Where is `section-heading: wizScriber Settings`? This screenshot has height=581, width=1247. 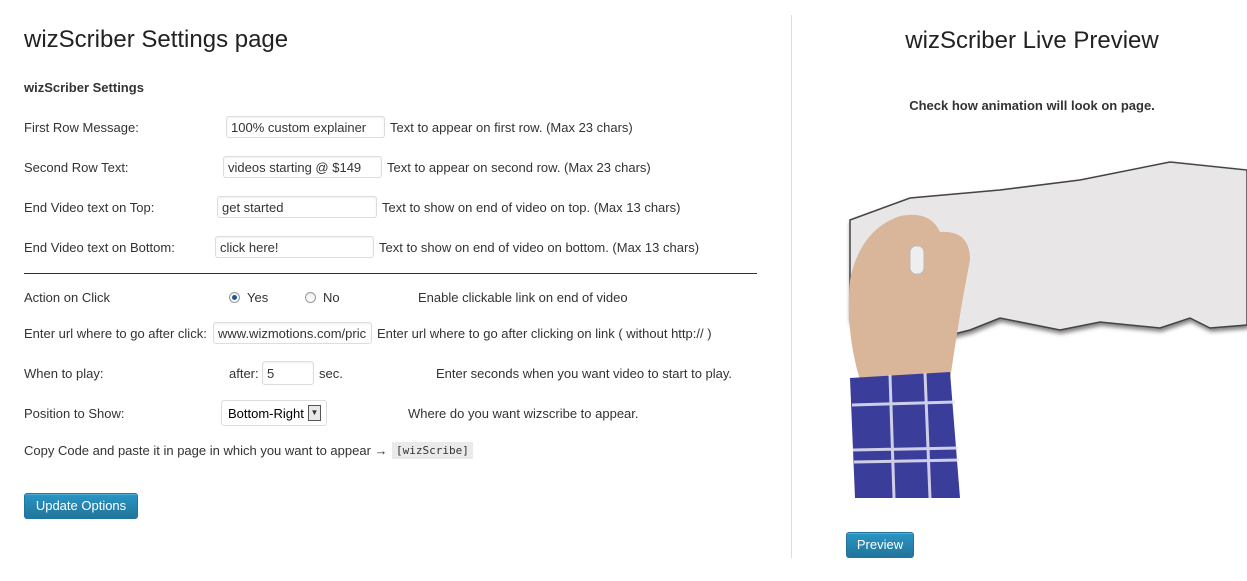
section-heading: wizScriber Settings is located at coordinates (84, 87).